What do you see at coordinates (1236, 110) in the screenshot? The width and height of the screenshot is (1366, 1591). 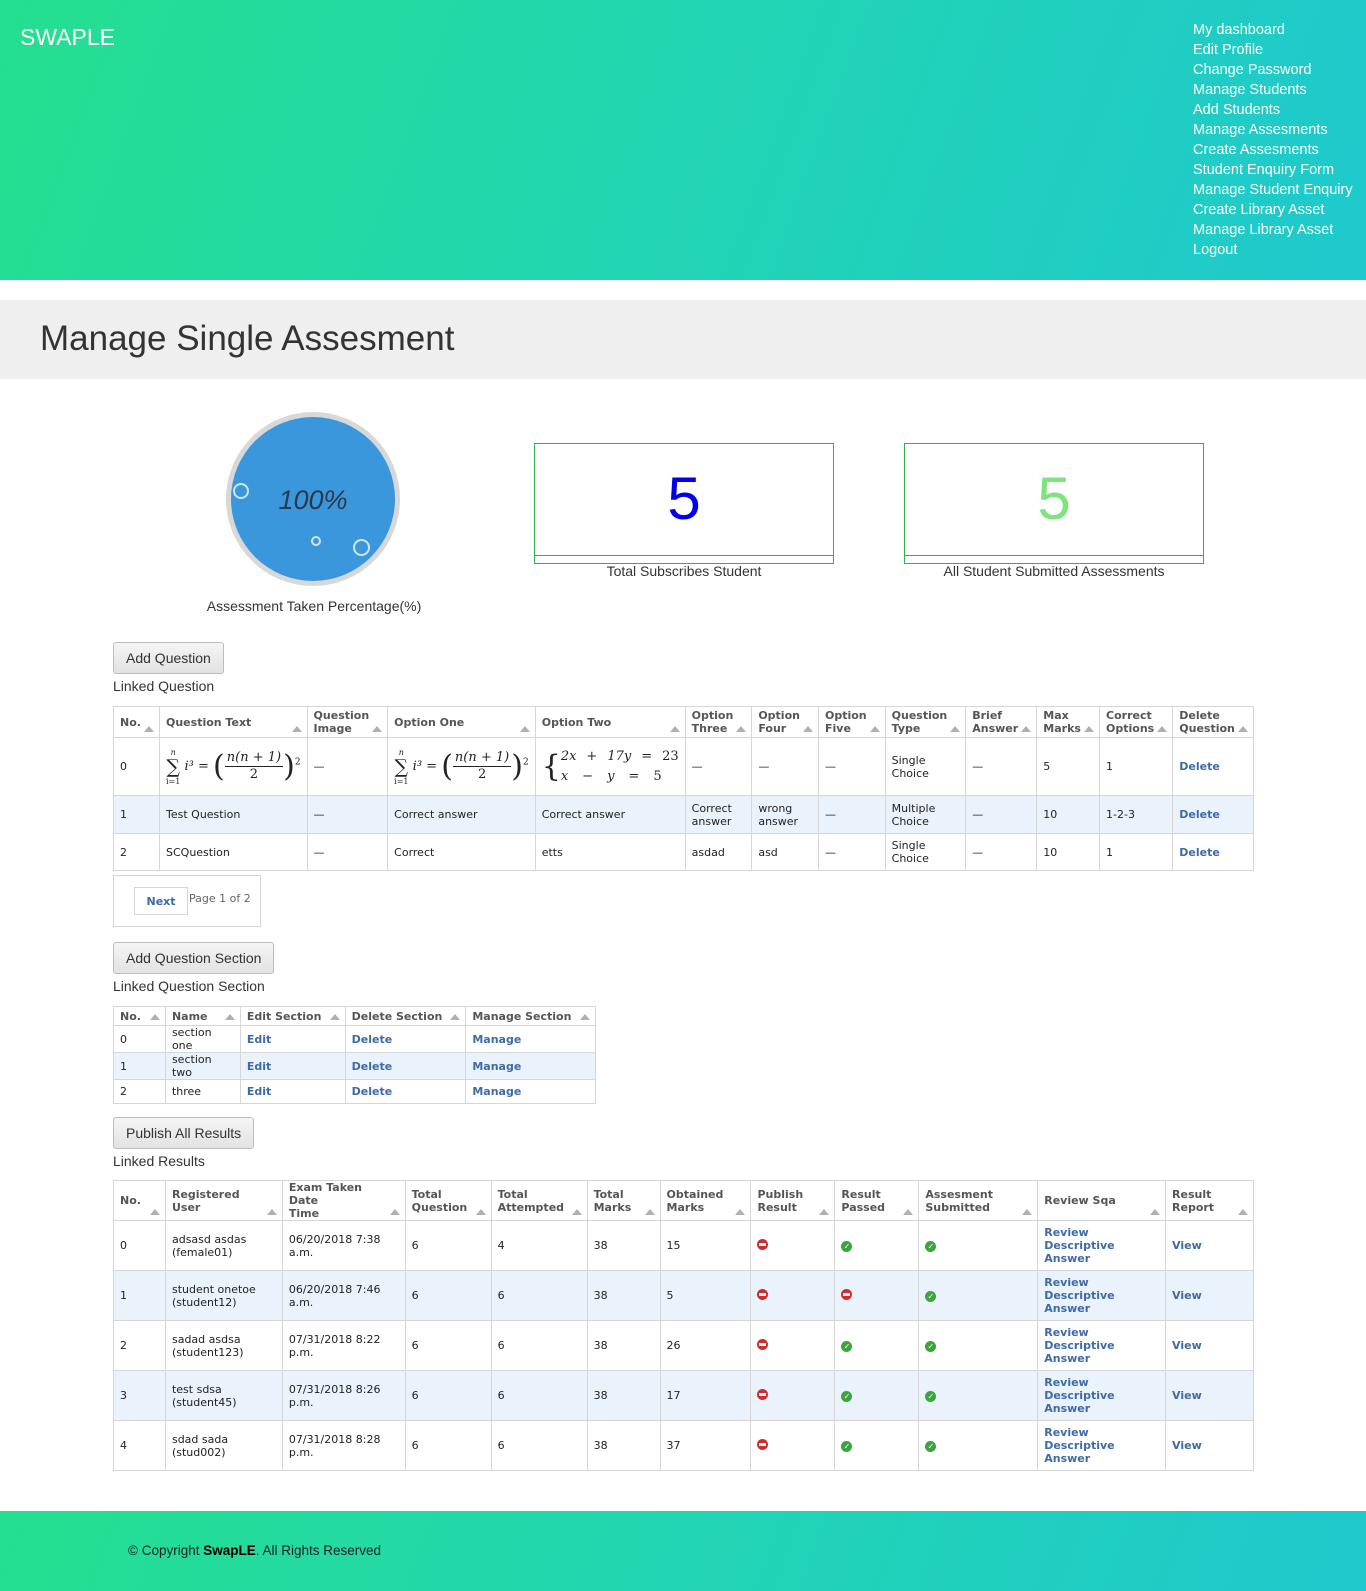 I see `nav-add-students: Add Students` at bounding box center [1236, 110].